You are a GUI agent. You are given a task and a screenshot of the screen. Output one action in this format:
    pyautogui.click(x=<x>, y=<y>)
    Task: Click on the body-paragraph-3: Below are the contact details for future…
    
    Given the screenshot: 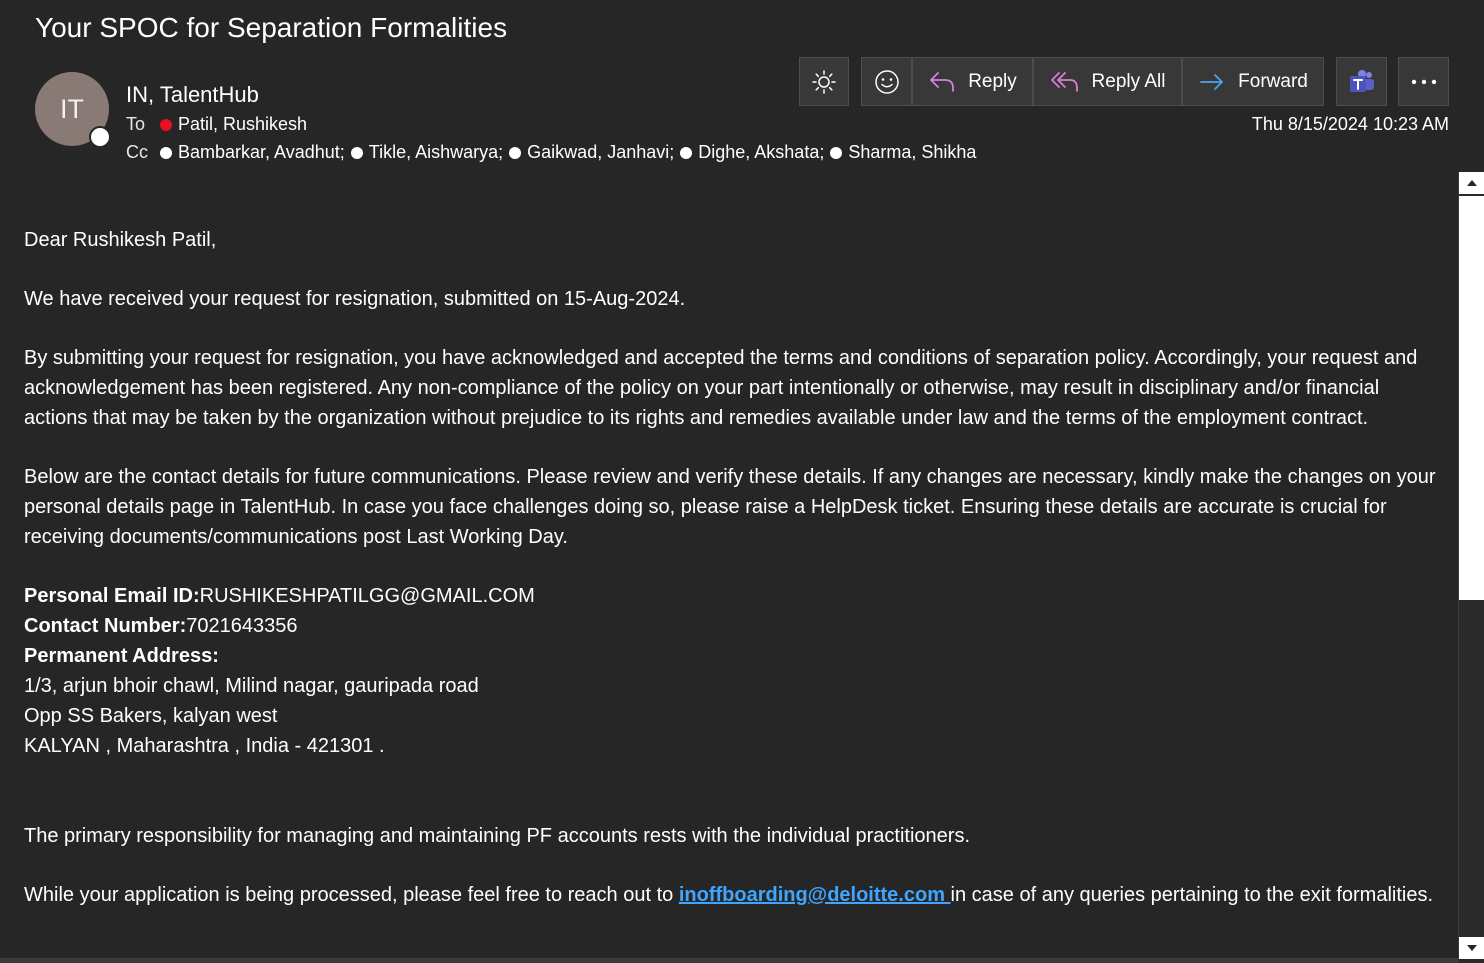 What is the action you would take?
    pyautogui.click(x=730, y=507)
    